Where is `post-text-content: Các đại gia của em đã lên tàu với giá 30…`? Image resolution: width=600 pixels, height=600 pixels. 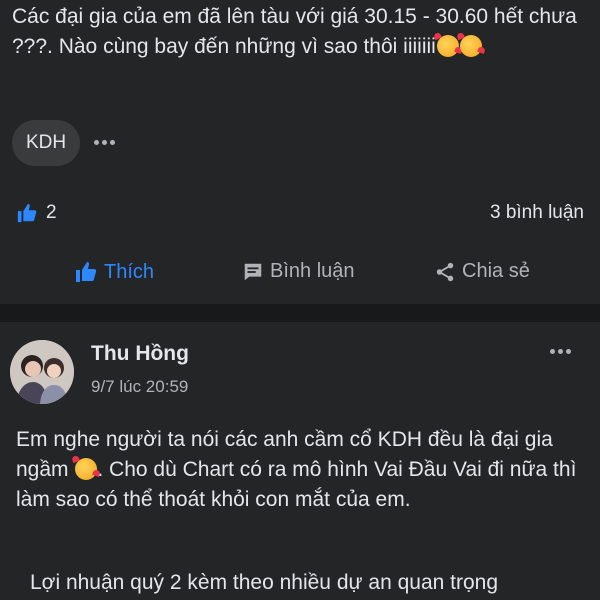
post-text-content: Các đại gia của em đã lên tàu với giá 30… is located at coordinates (294, 31).